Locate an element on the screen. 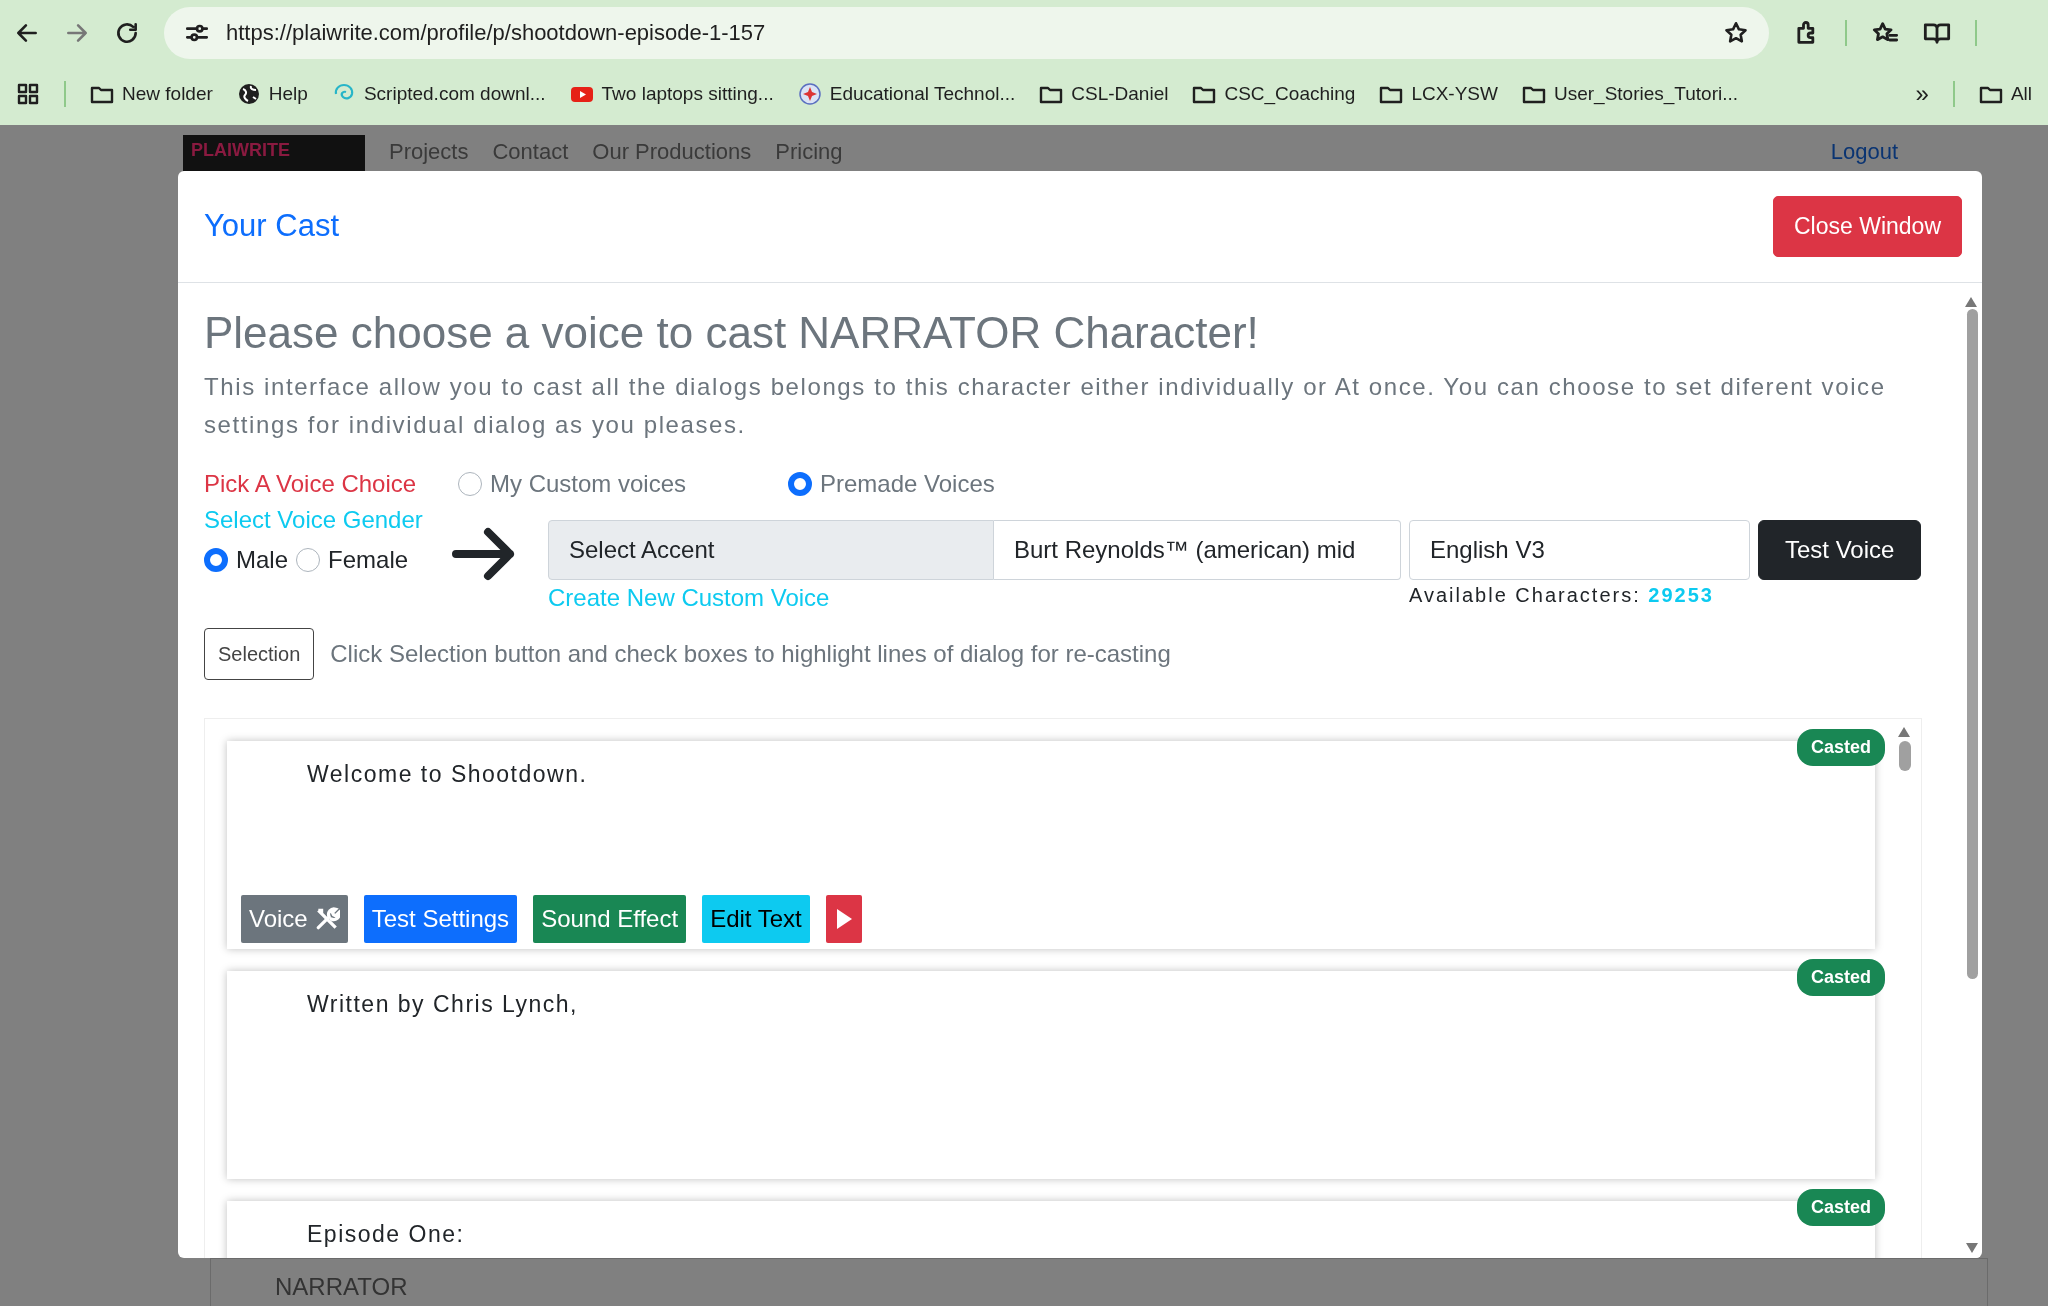  scroll-down-icon is located at coordinates (1972, 1248).